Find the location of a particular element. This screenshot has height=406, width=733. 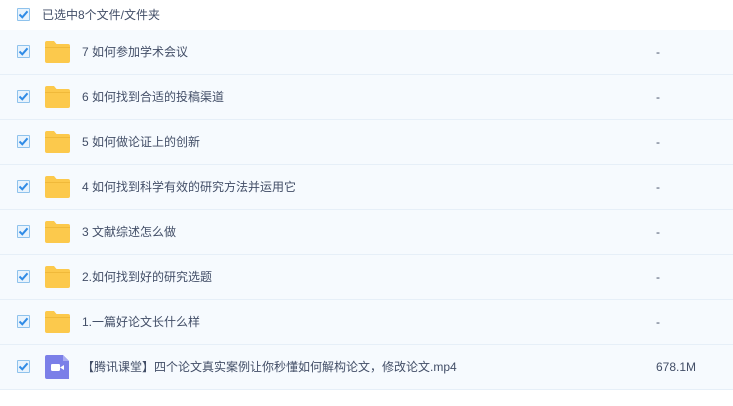

file-name: 2.如何找到好的研究选题 is located at coordinates (147, 277).